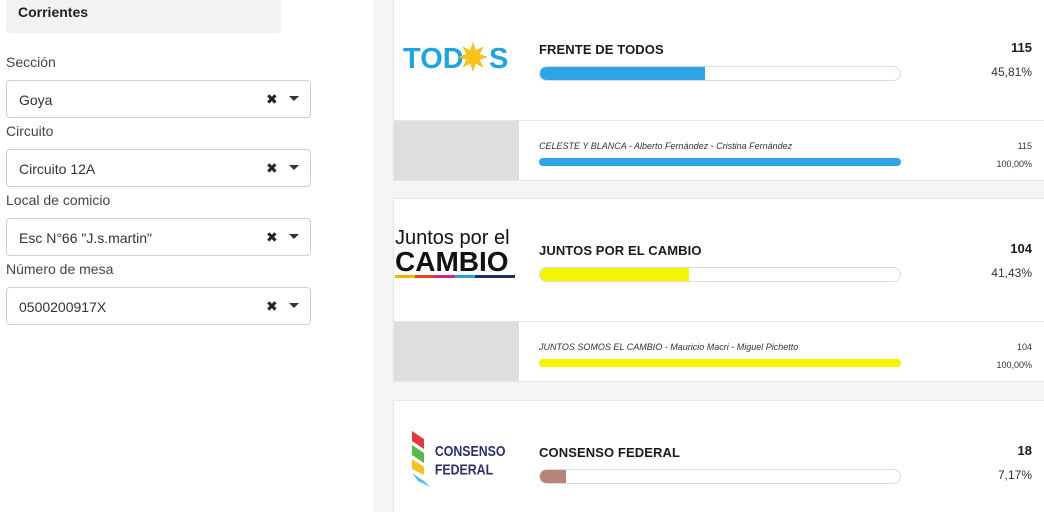 The image size is (1044, 512). I want to click on svg-text: TOD, so click(433, 59).